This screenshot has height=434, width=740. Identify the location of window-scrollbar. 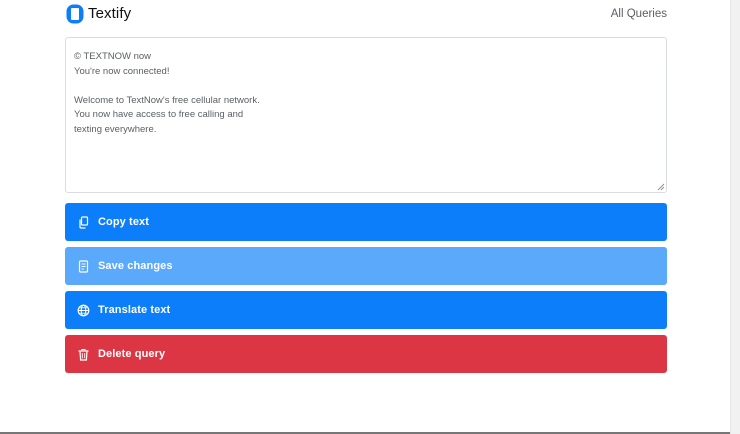
(735, 217).